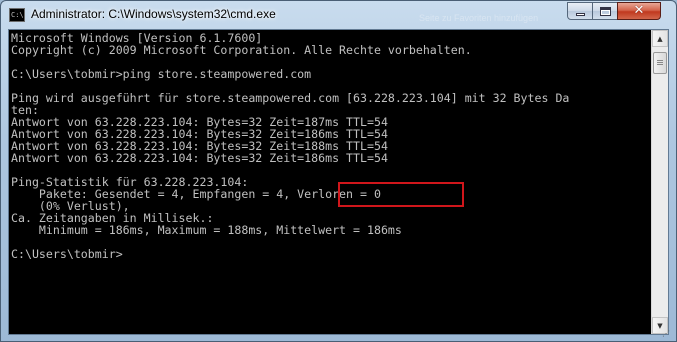  I want to click on resize-grip-icon: ⋰, so click(668, 335).